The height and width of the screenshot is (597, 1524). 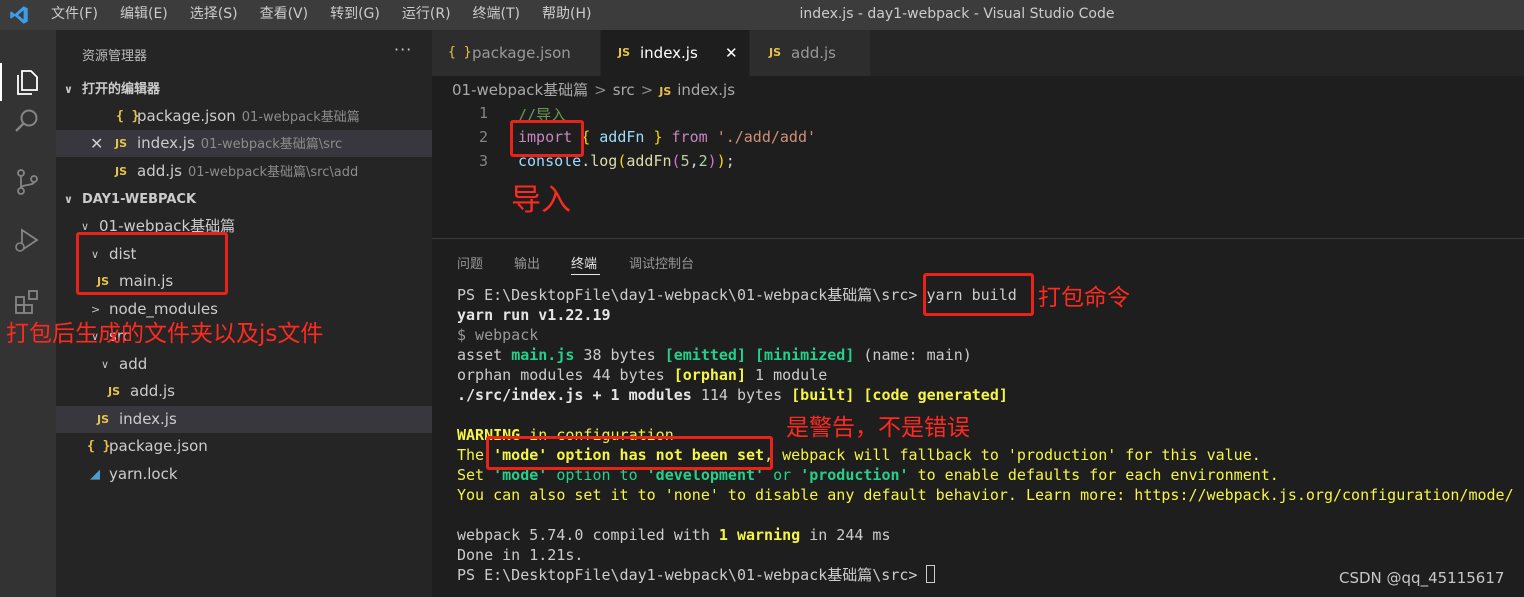 What do you see at coordinates (624, 90) in the screenshot?
I see `breadcrumb-src: src` at bounding box center [624, 90].